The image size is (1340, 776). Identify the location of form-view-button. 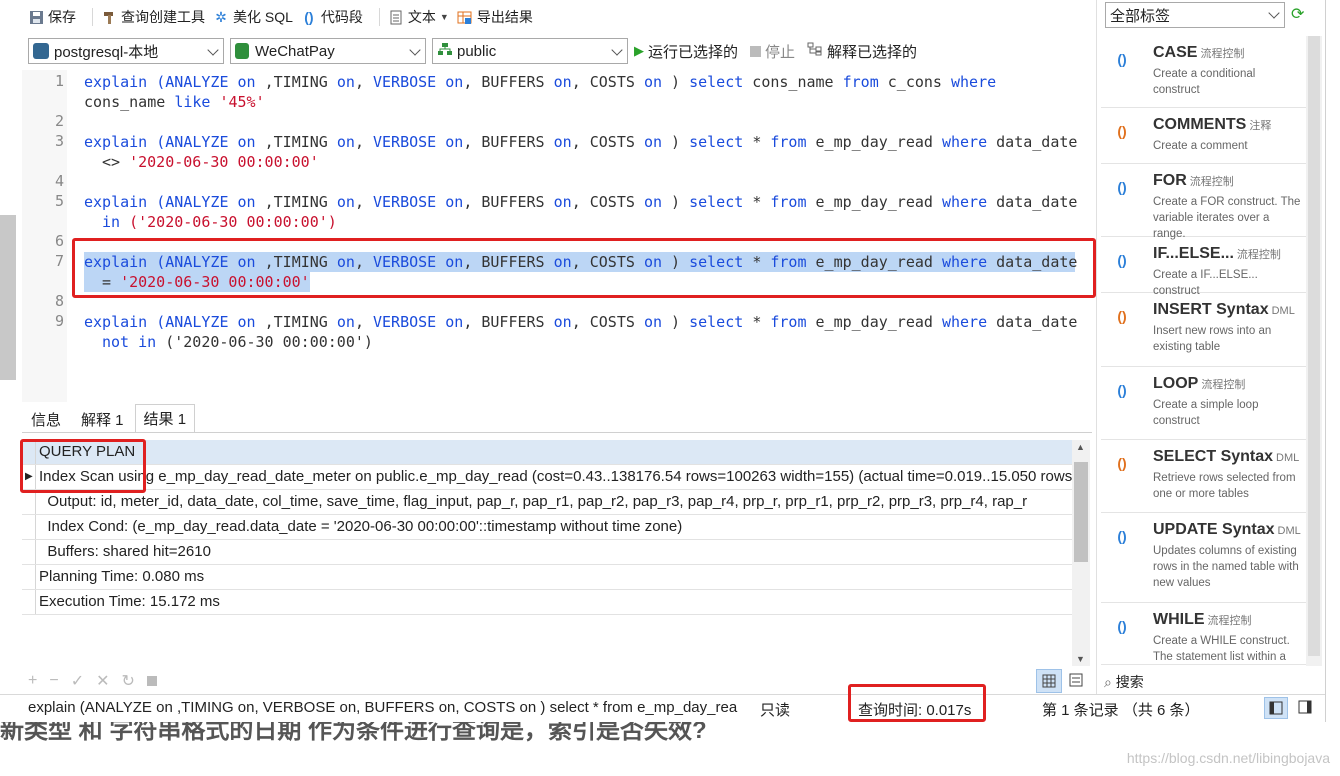
(1077, 681).